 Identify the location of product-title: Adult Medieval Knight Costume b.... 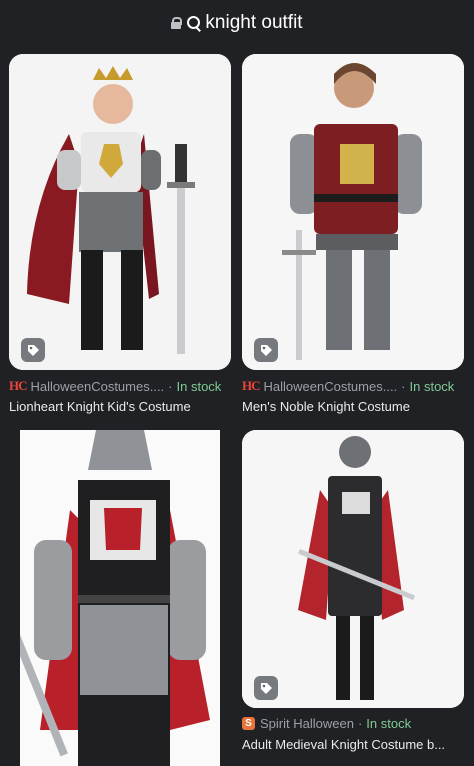
(354, 744).